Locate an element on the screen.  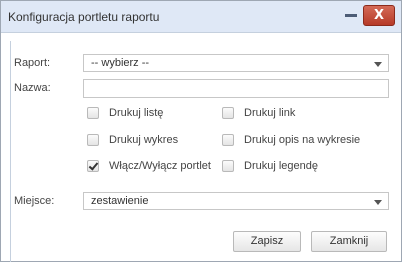
checkbox-drukuj-liste: Drukuj listę is located at coordinates (125, 113).